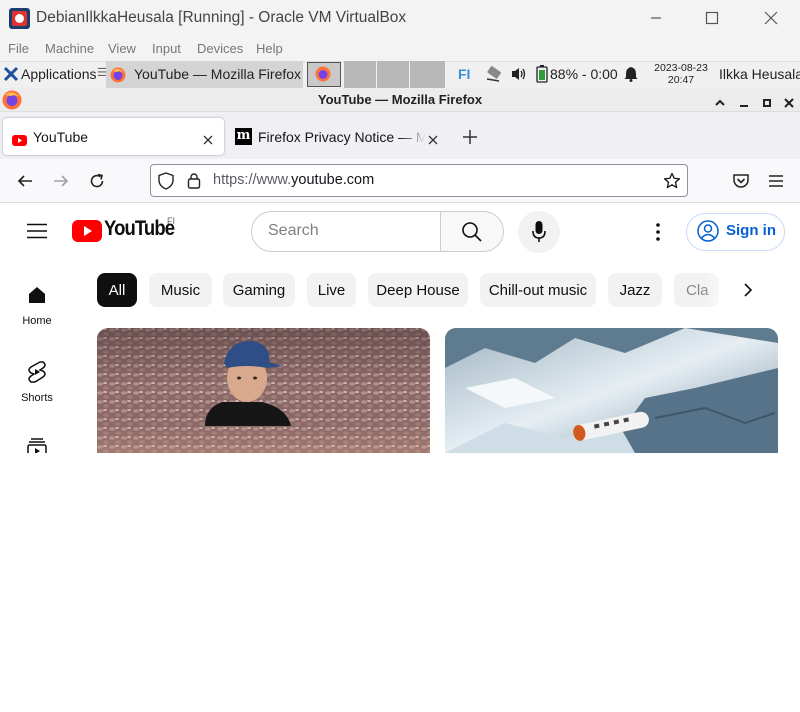 Image resolution: width=800 pixels, height=712 pixels. I want to click on chip-jazz: Jazz, so click(635, 290).